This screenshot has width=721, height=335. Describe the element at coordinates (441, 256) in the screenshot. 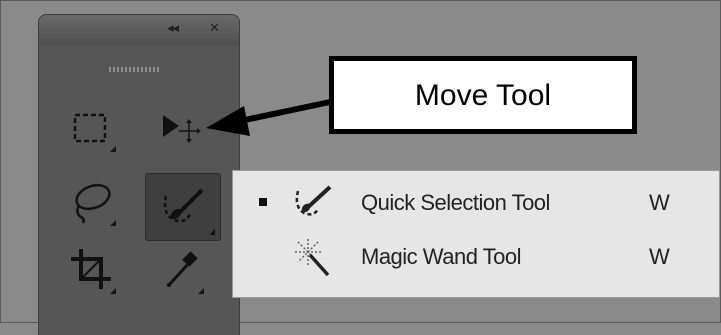

I see `flyout-item-label: Magic Wand Tool` at that location.